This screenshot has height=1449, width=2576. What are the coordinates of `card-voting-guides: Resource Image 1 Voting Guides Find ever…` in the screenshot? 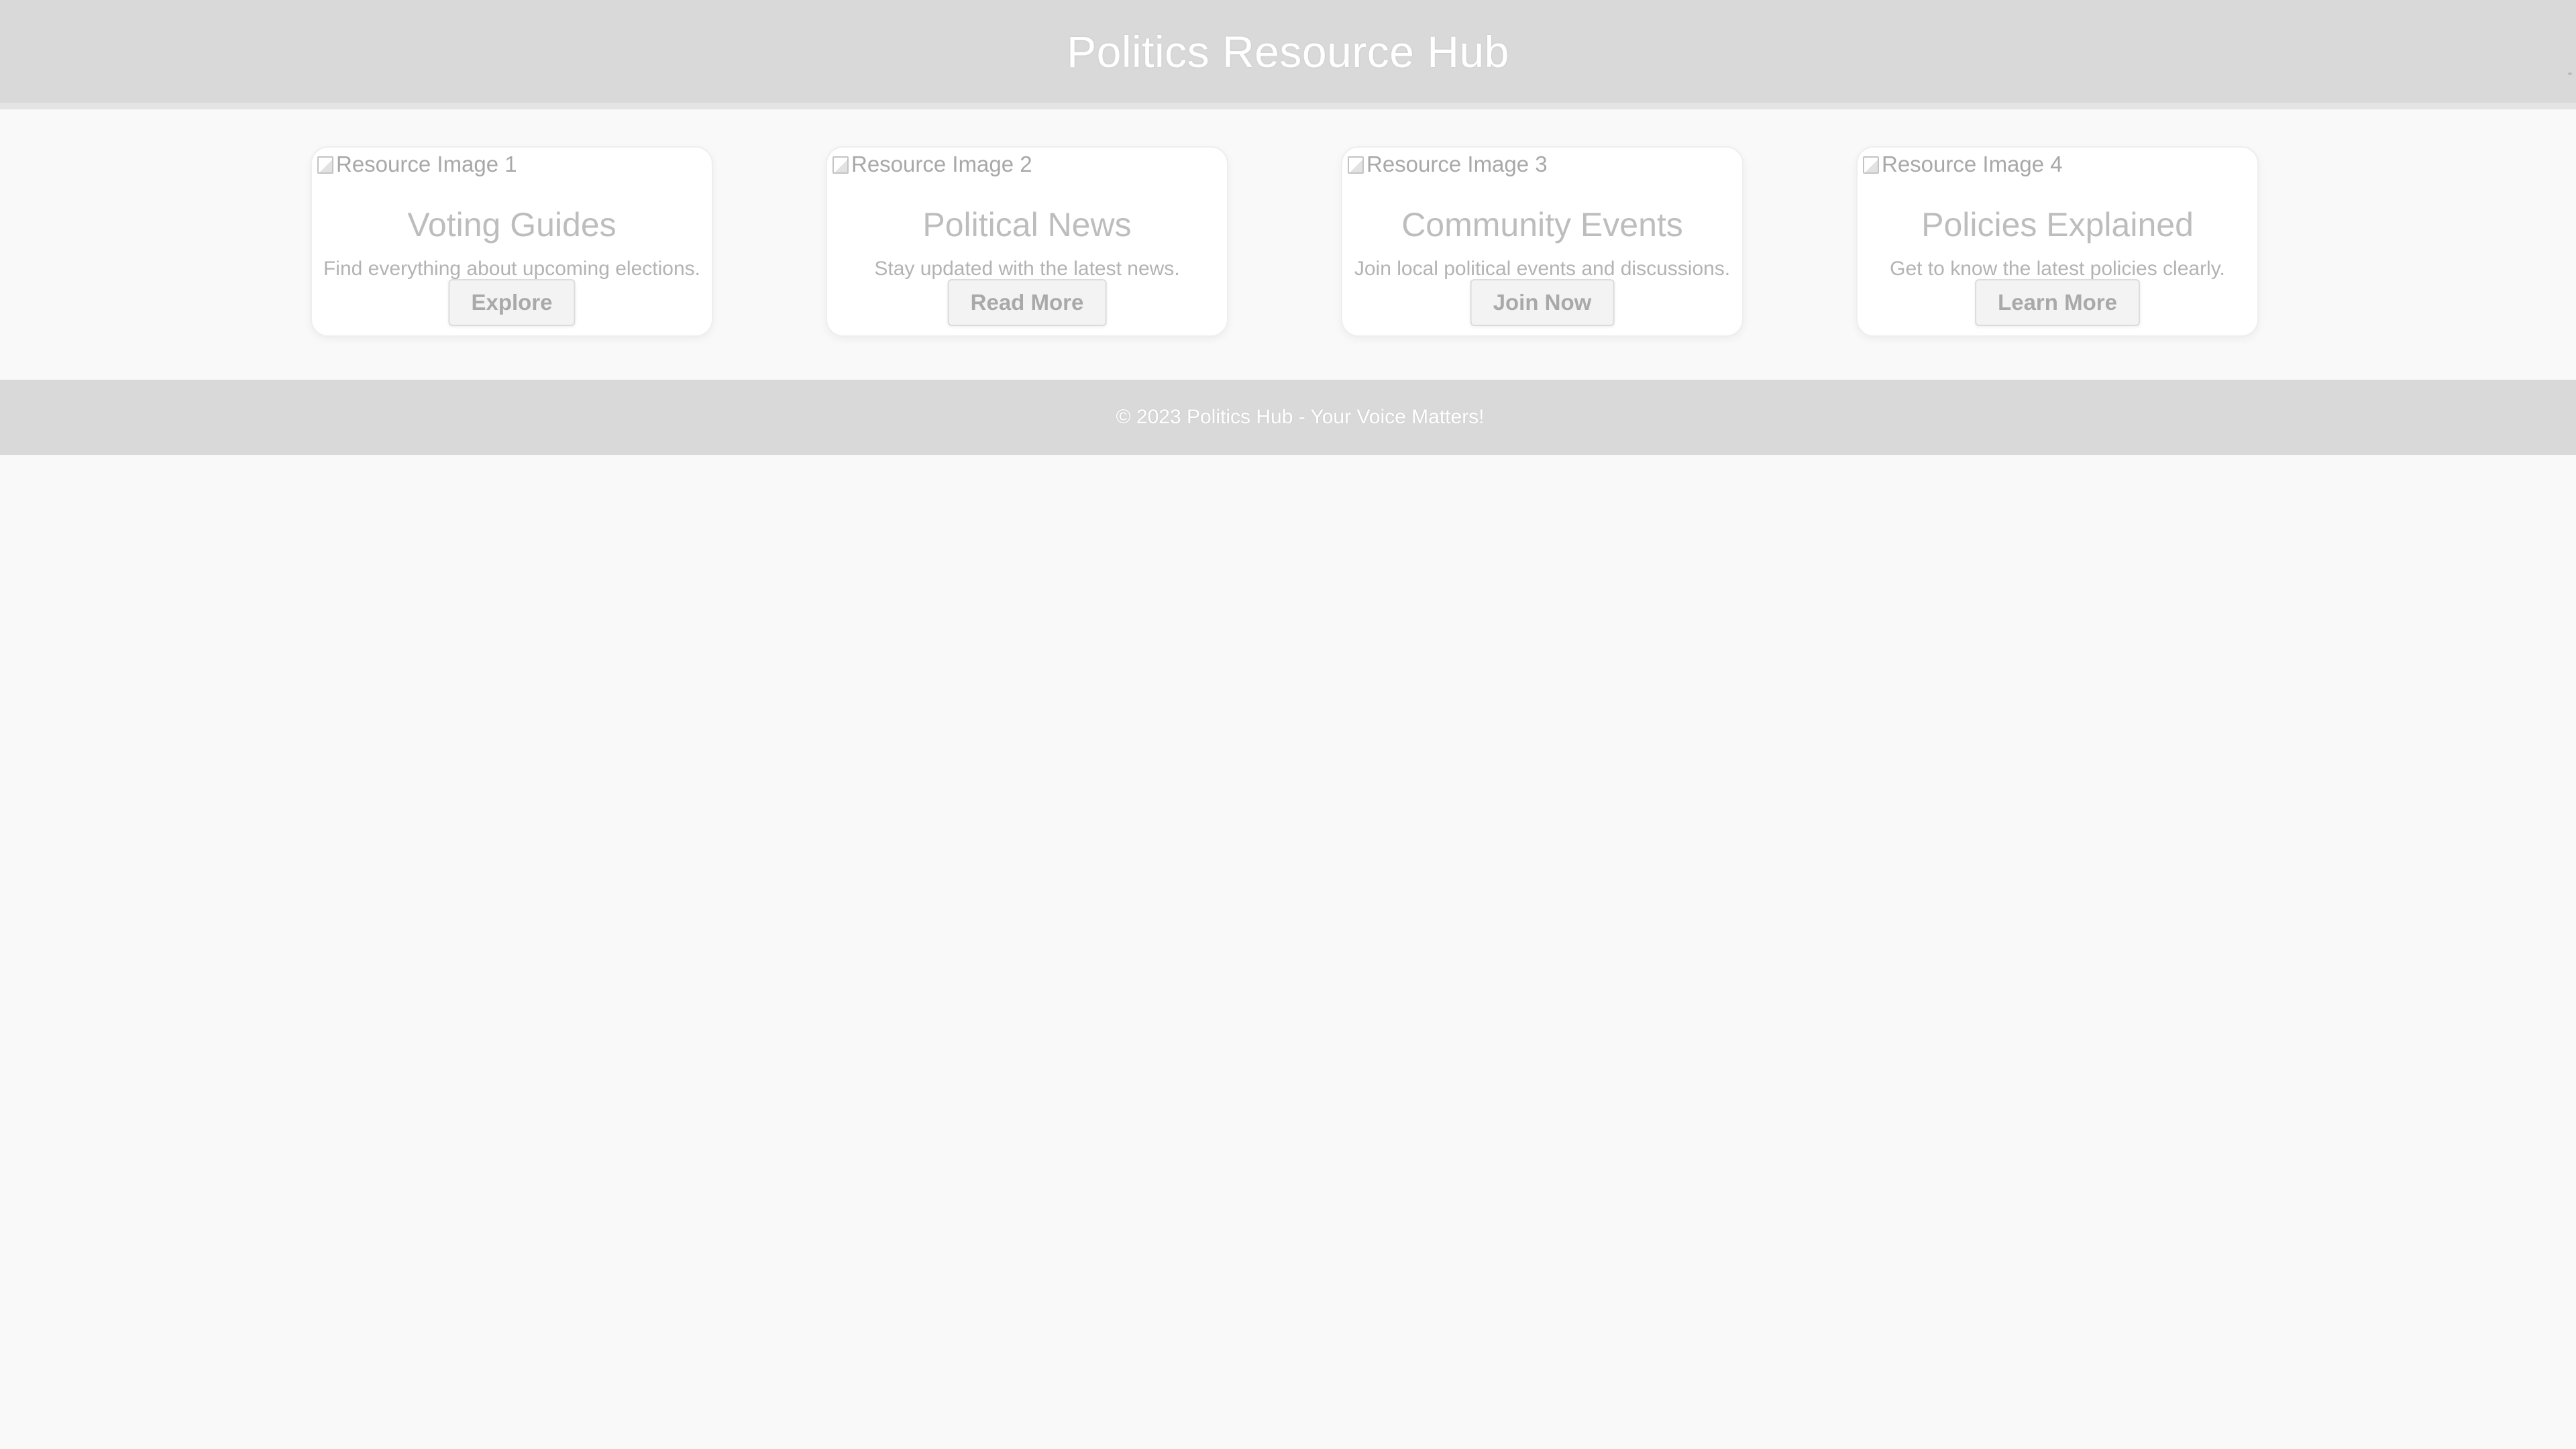 It's located at (512, 241).